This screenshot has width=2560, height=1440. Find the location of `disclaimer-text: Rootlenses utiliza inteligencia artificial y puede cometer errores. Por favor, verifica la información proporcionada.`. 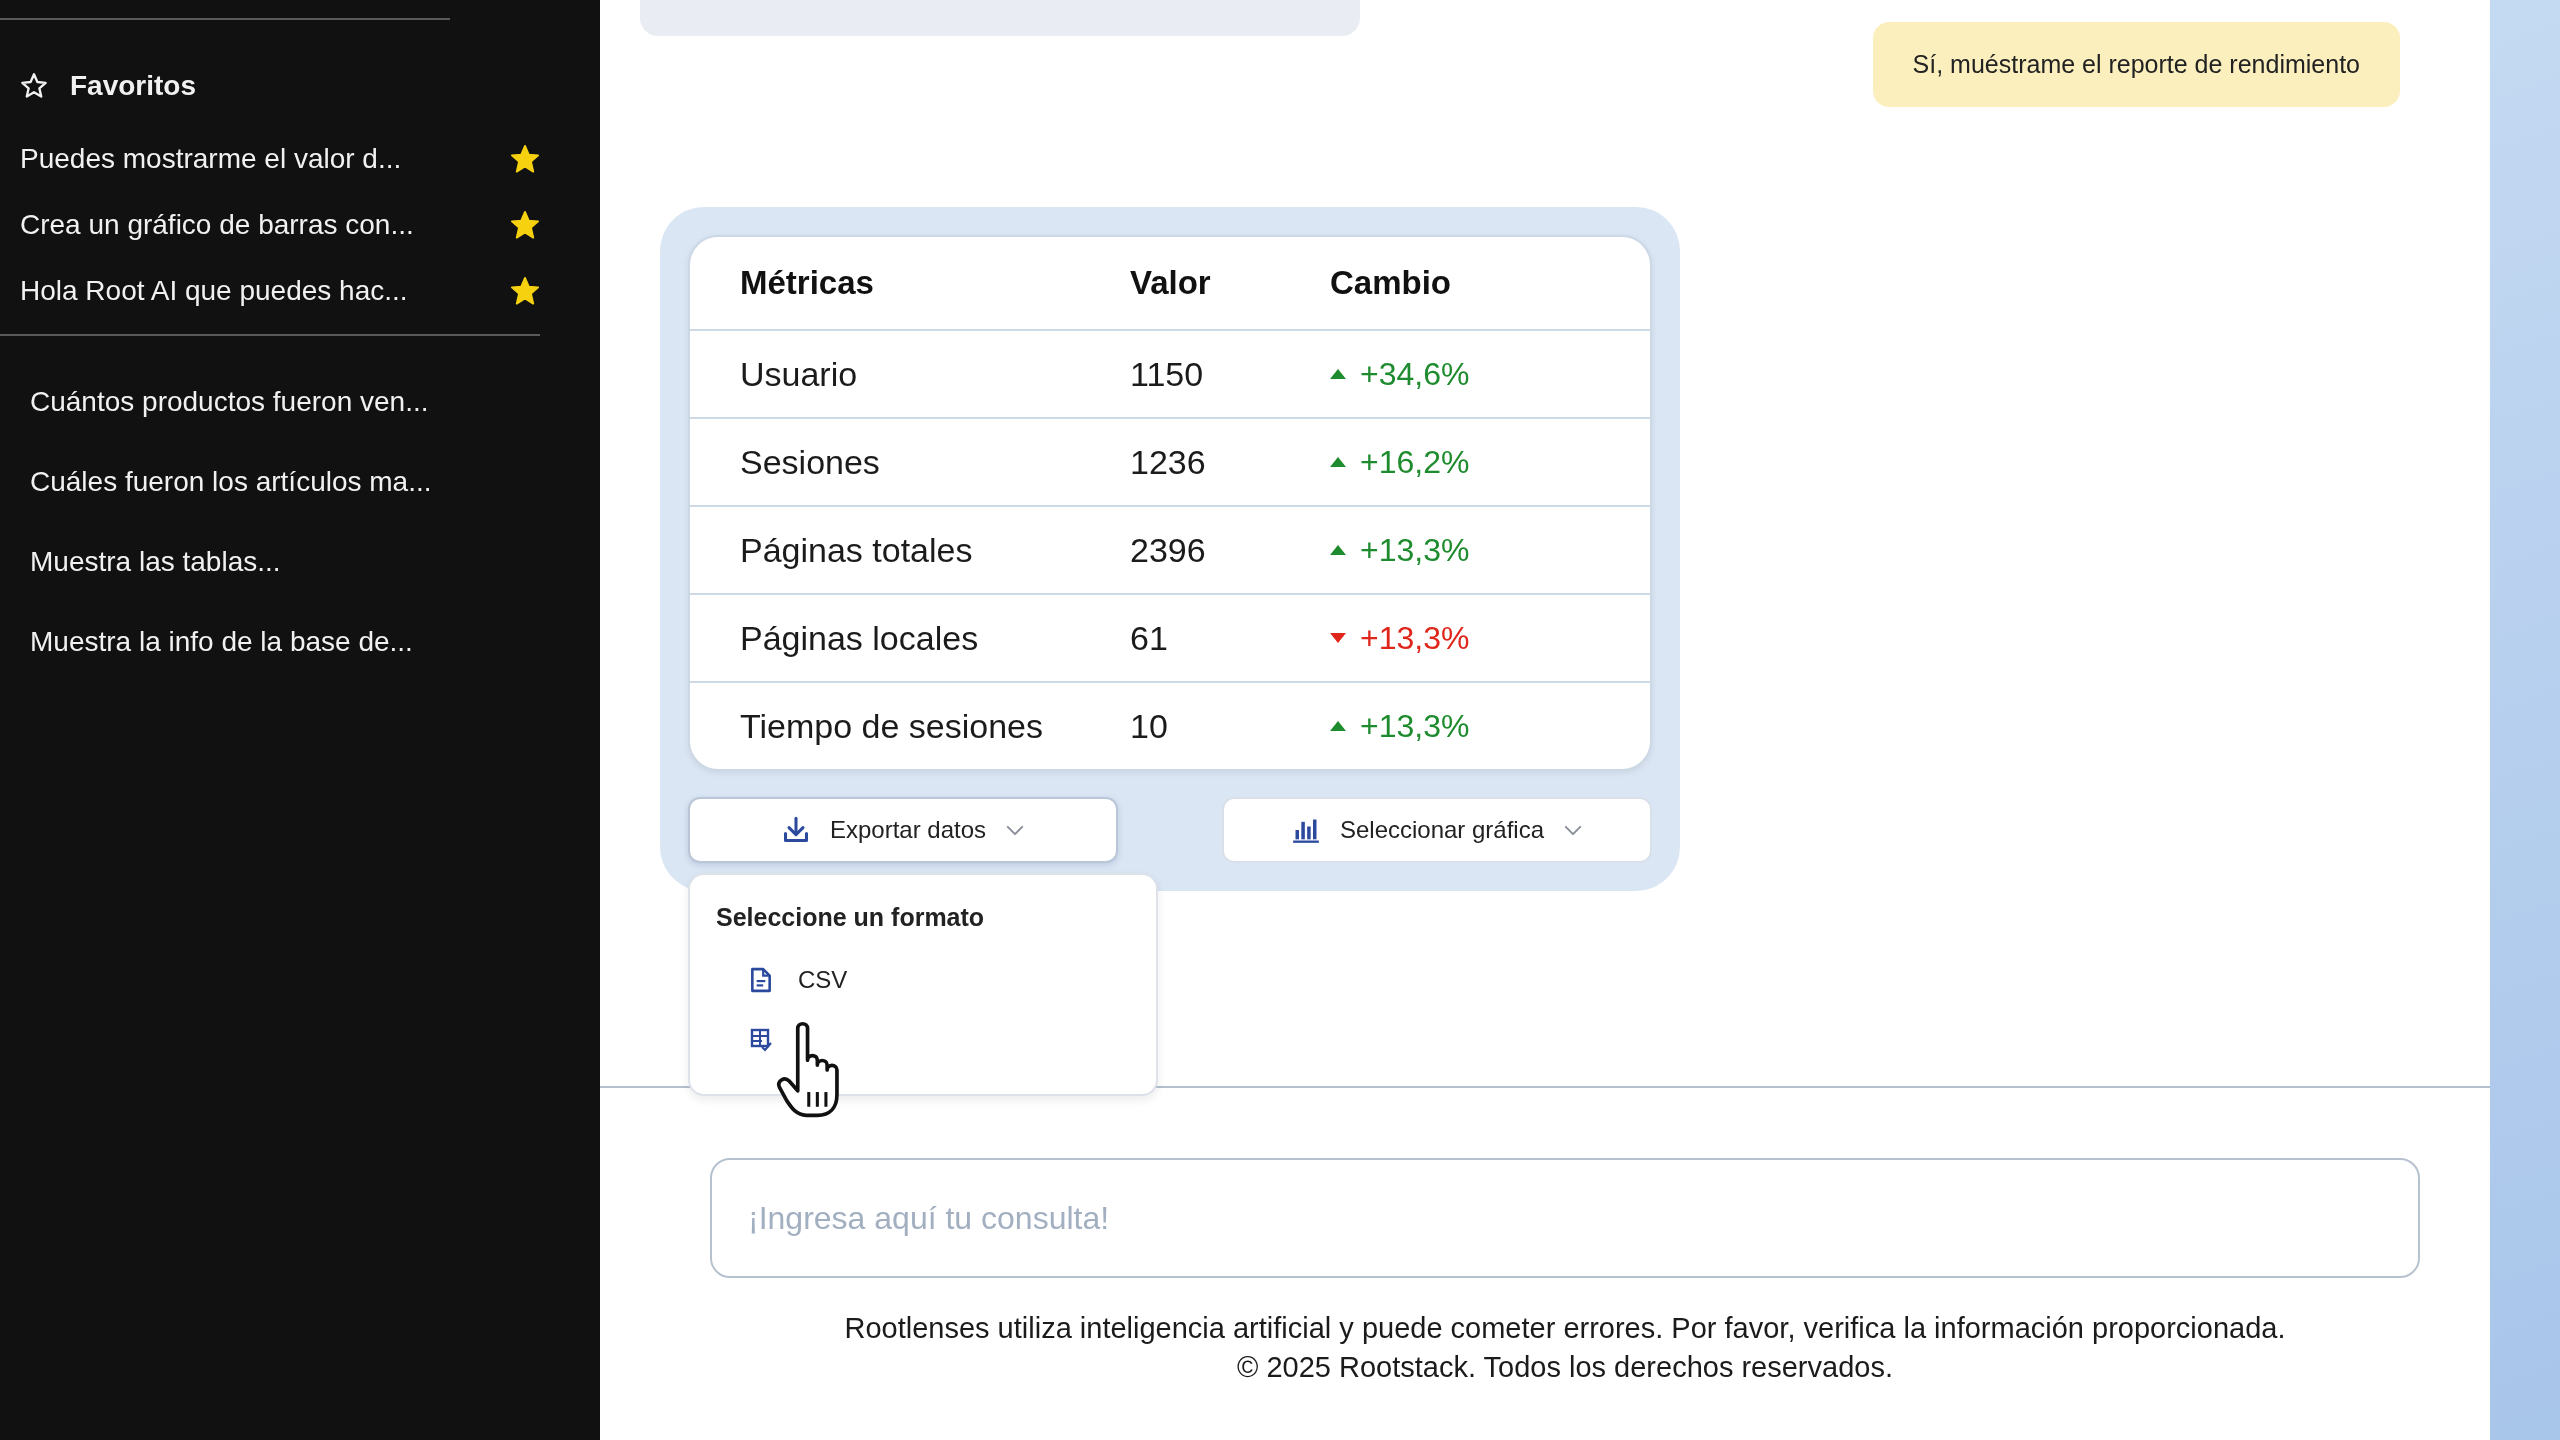

disclaimer-text: Rootlenses utiliza inteligencia artificial y puede cometer errores. Por favor, verifica la información proporcionada. is located at coordinates (1565, 1328).